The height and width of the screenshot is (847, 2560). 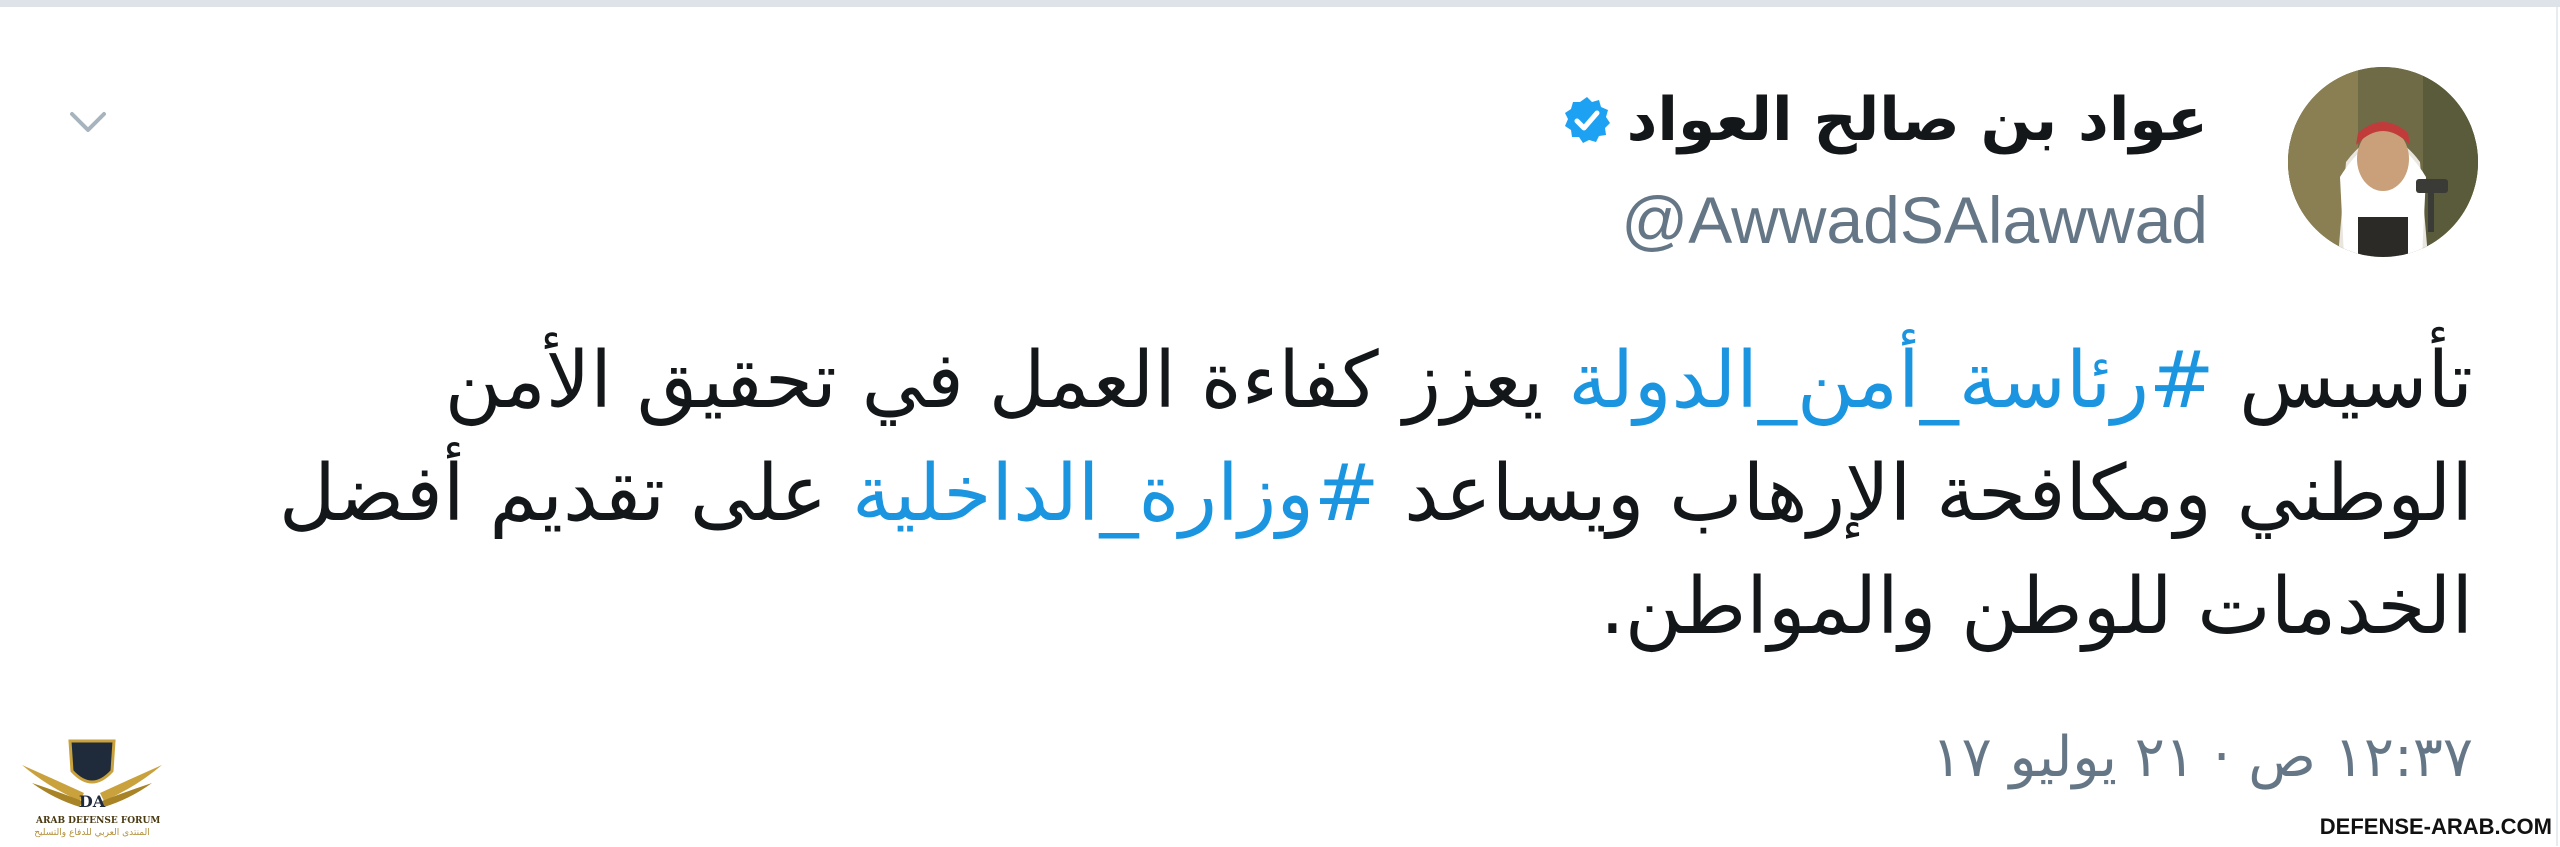 What do you see at coordinates (98, 821) in the screenshot?
I see `forum-name: ARAB DEFENSE FORUM` at bounding box center [98, 821].